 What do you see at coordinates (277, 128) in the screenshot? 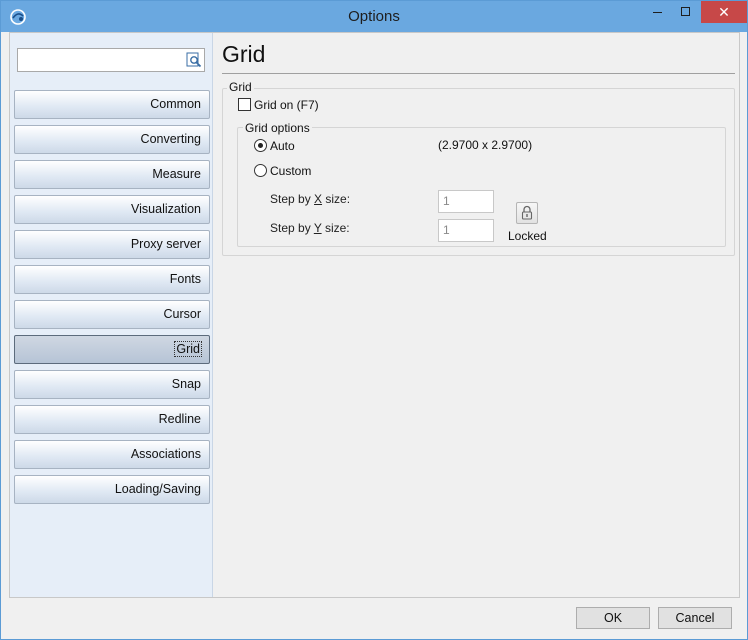
I see `grid-options-legend: Grid options` at bounding box center [277, 128].